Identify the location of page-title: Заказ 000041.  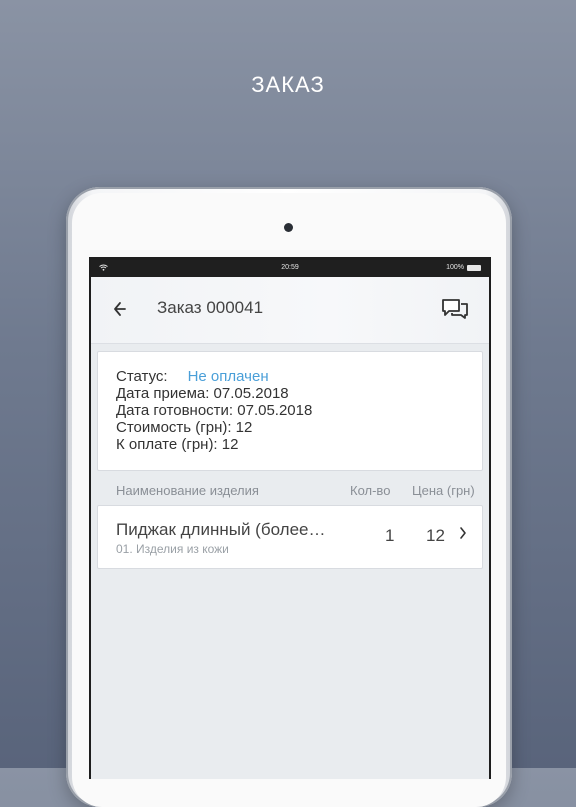
(210, 307).